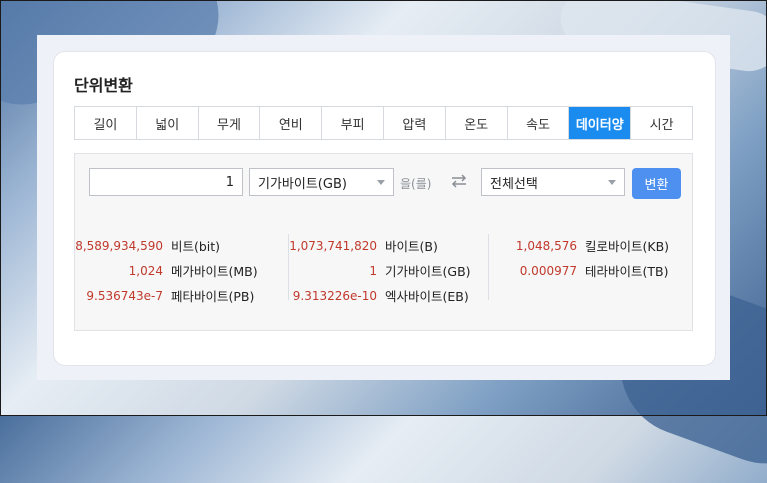 This screenshot has height=483, width=767. I want to click on result-row: 1 기가바이트(GB), so click(389, 271).